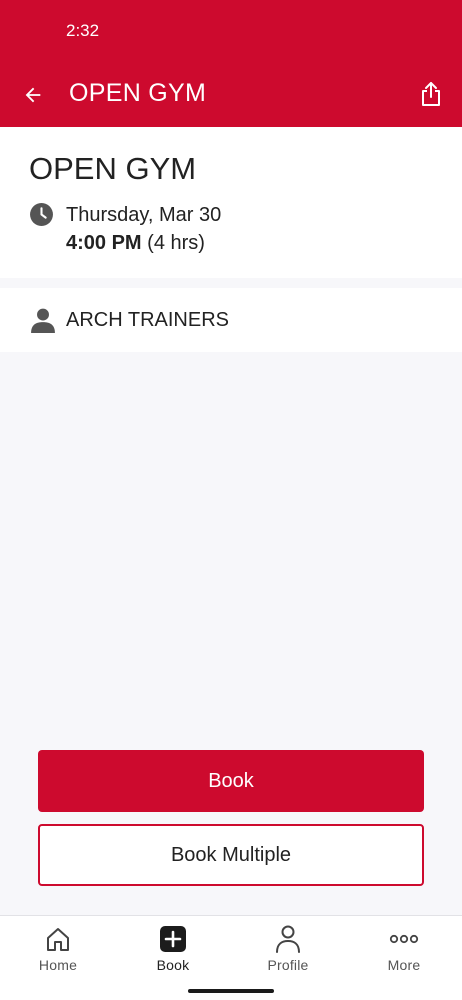 Image resolution: width=462 pixels, height=1000 pixels. Describe the element at coordinates (41, 214) in the screenshot. I see `clock-icon` at that location.